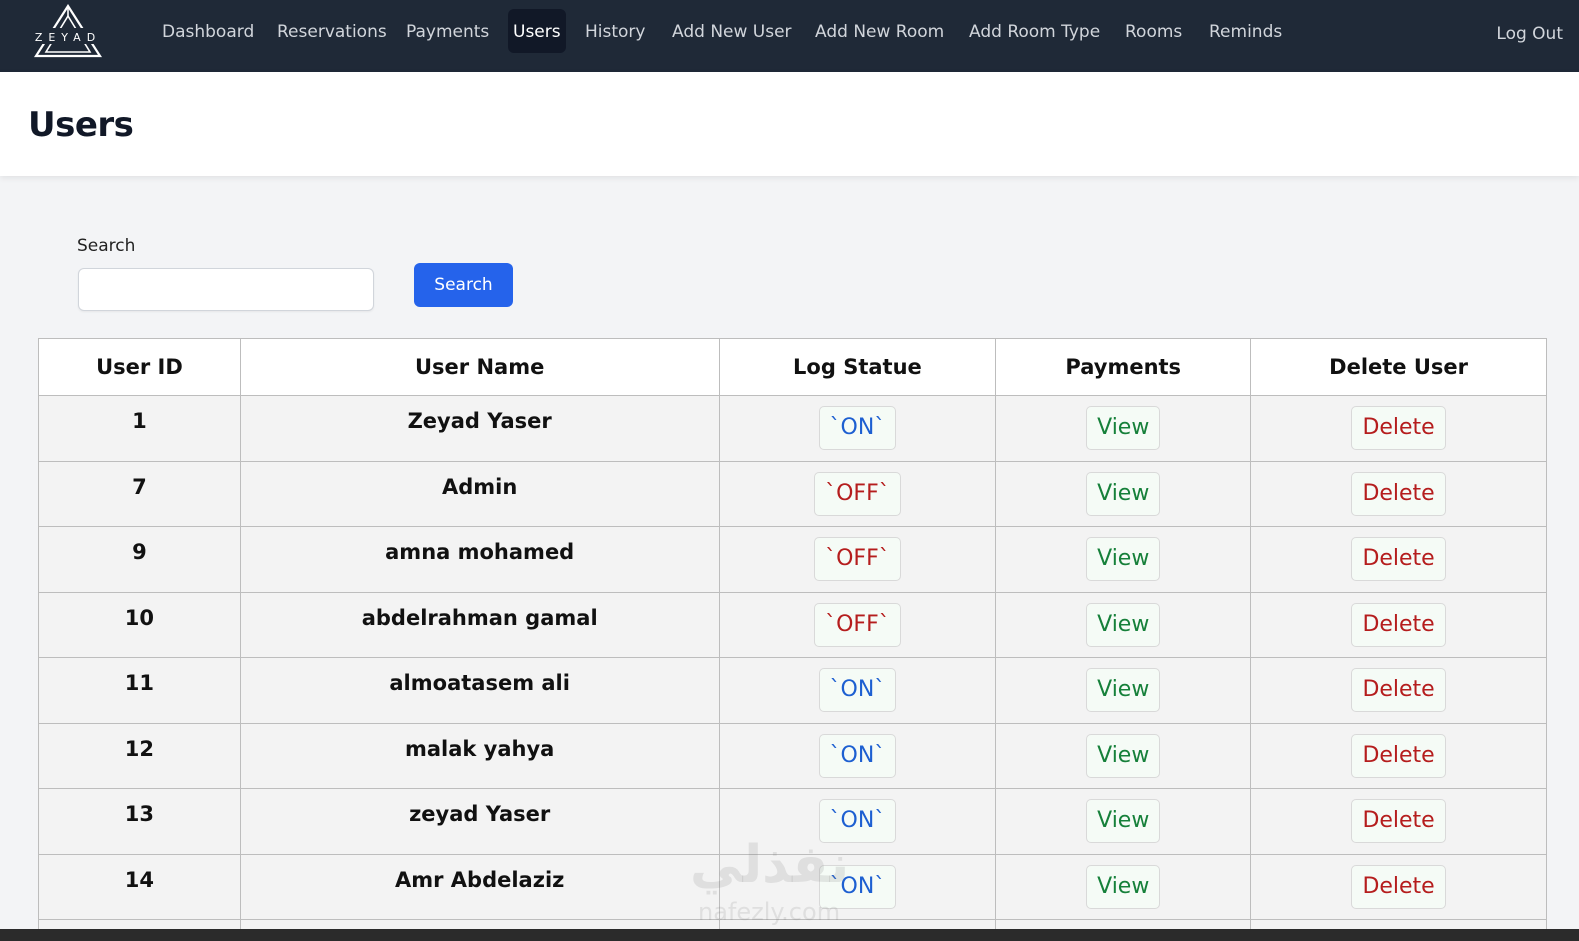 The image size is (1579, 941). I want to click on nav-reservations: Reservations, so click(332, 31).